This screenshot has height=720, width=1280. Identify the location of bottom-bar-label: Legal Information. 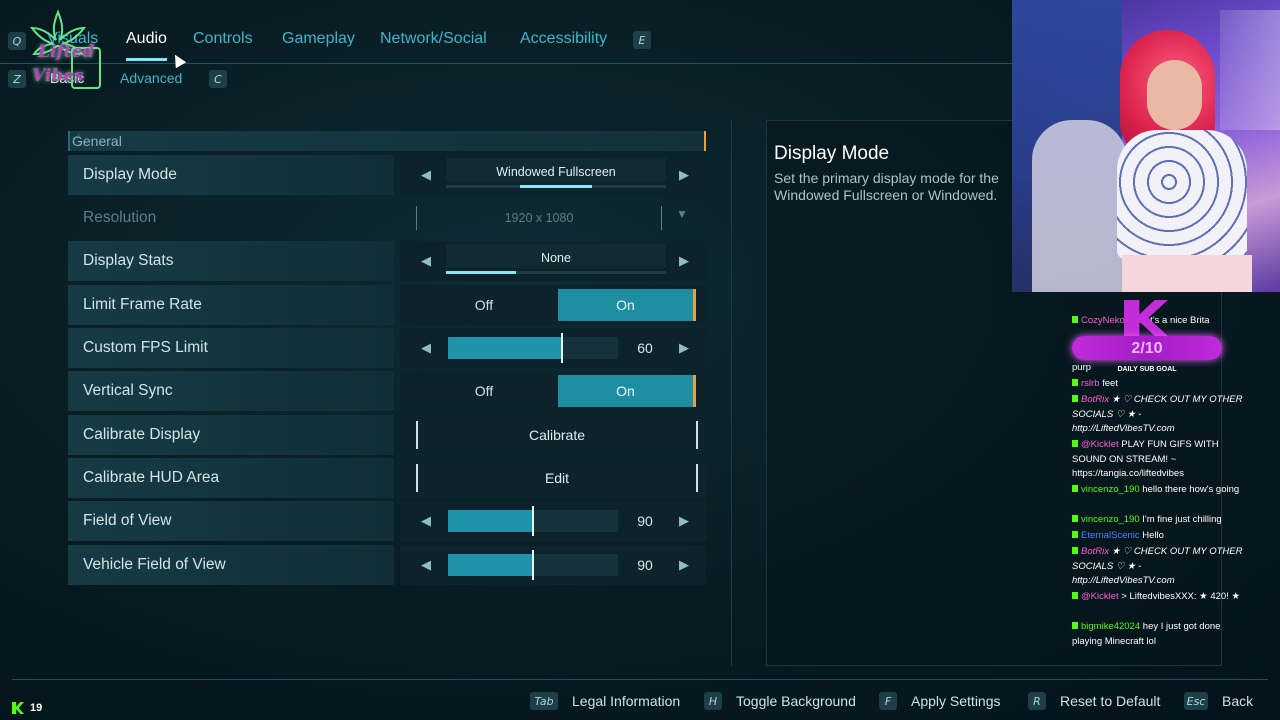
(626, 701).